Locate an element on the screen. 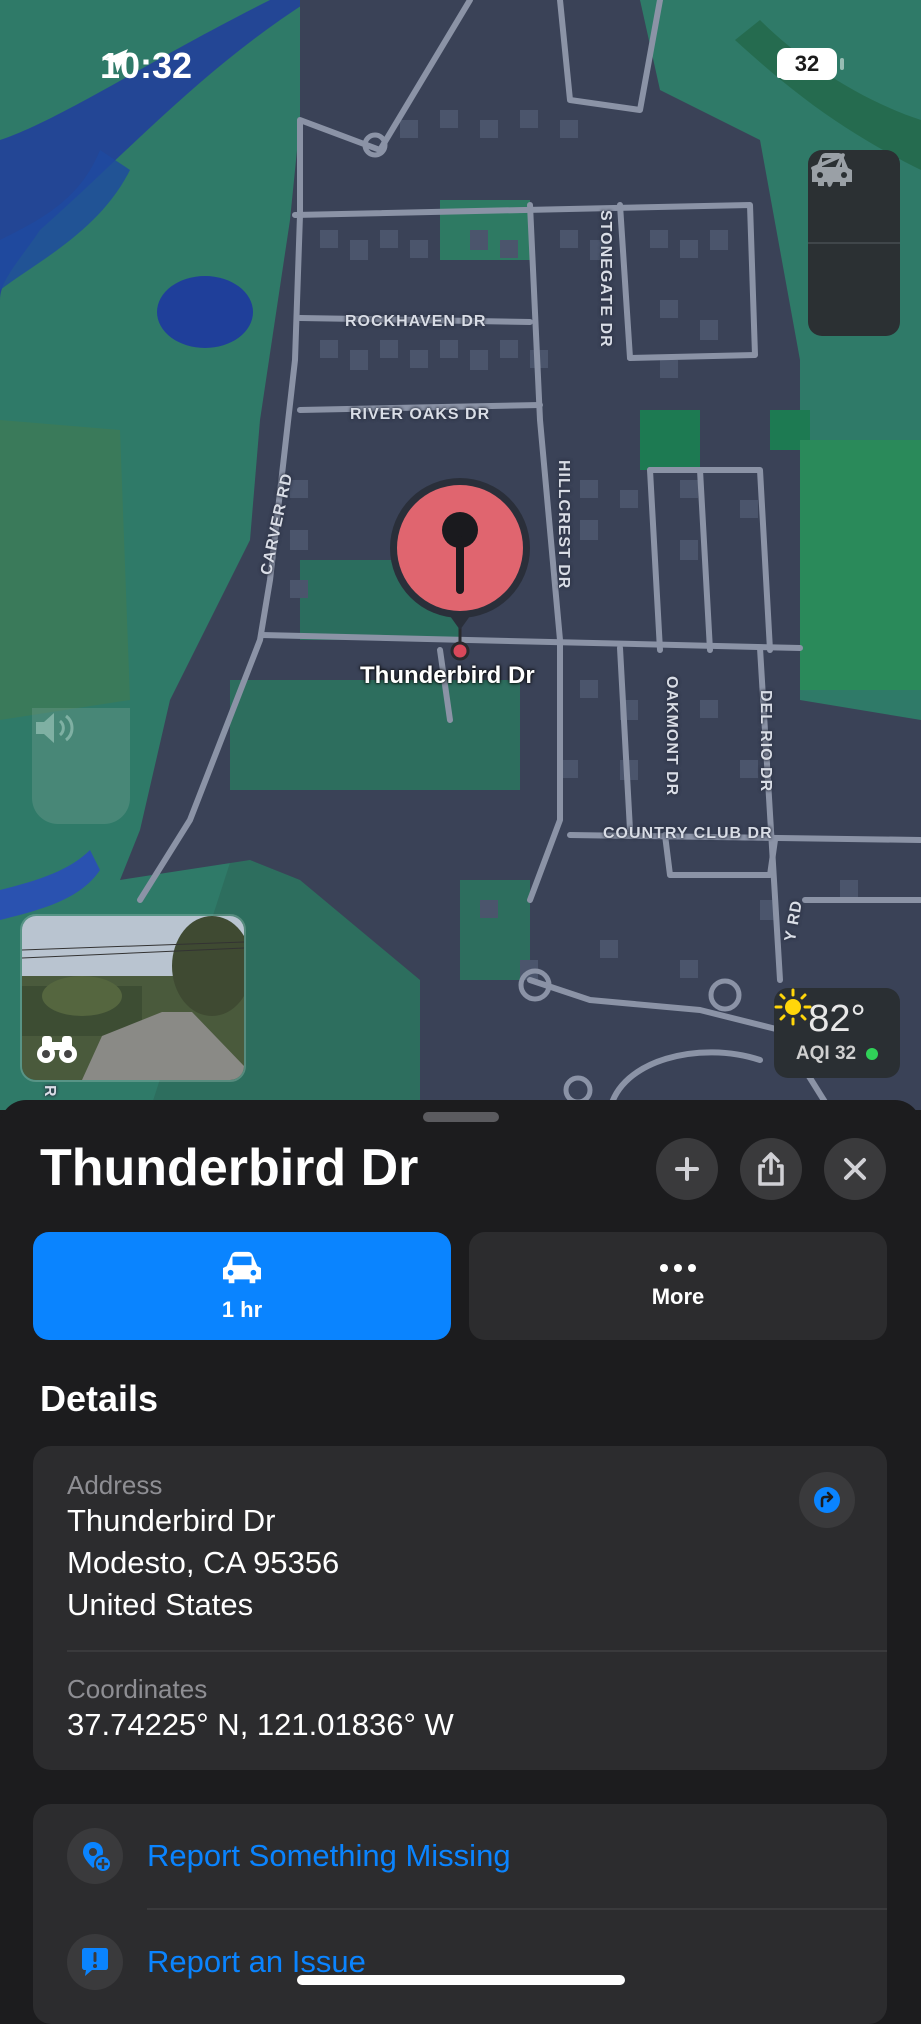 This screenshot has width=921, height=2024. street-label-river-oaks: RIVER OAKS DR is located at coordinates (420, 414).